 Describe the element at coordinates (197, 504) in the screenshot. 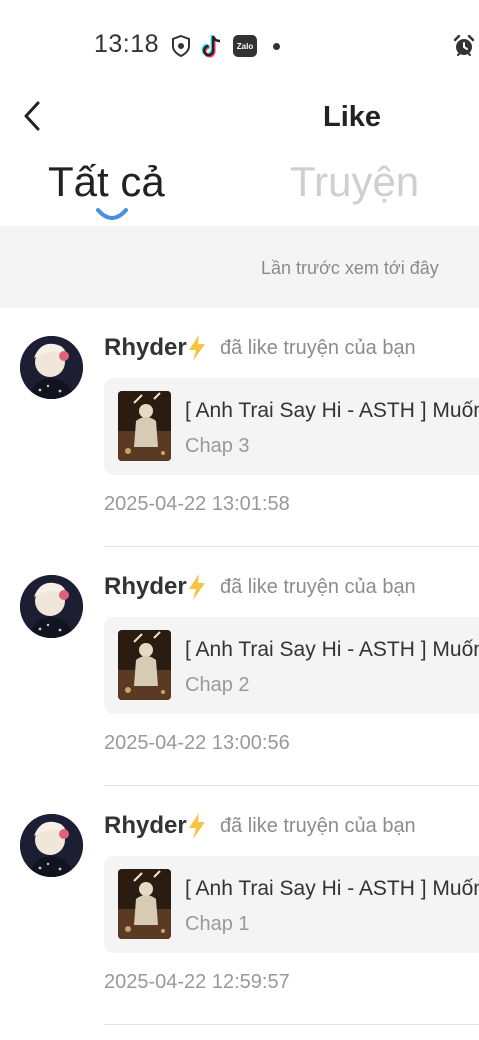

I see `timestamp: 2025-04-22 13:01:58` at that location.